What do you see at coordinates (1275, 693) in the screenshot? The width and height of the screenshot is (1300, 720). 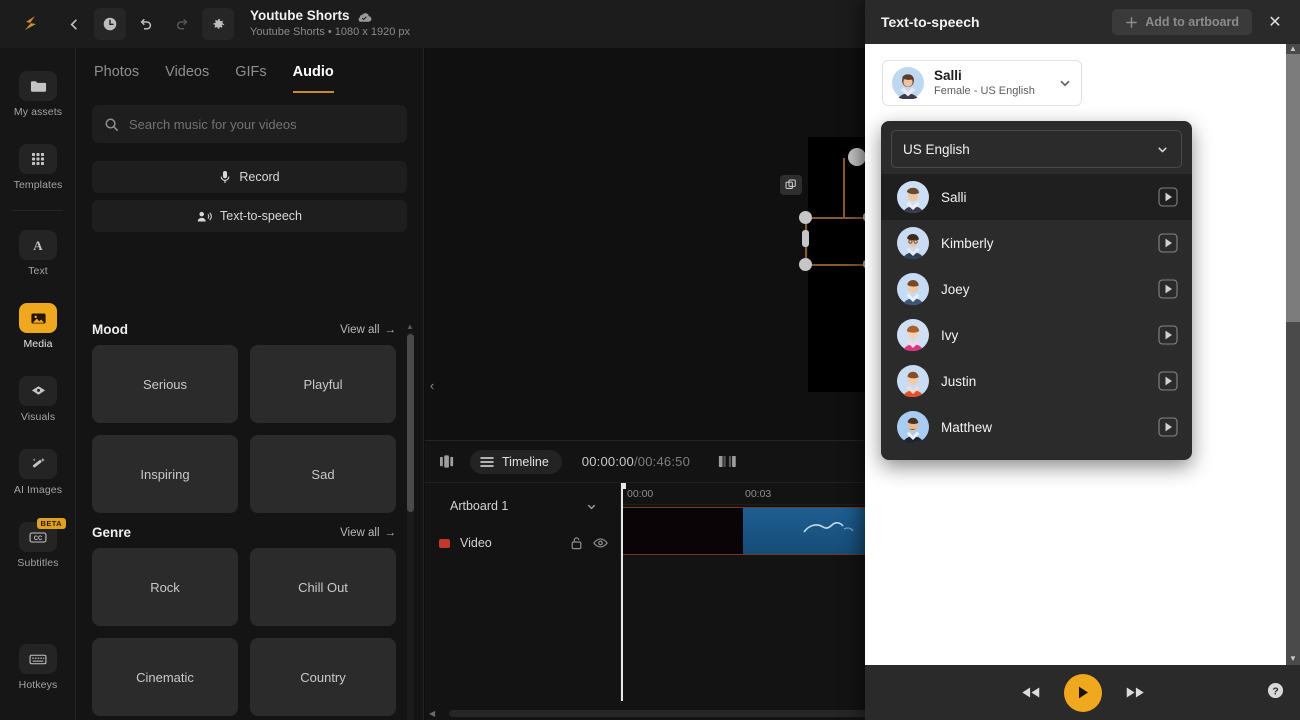 I see `help-icon: ?` at bounding box center [1275, 693].